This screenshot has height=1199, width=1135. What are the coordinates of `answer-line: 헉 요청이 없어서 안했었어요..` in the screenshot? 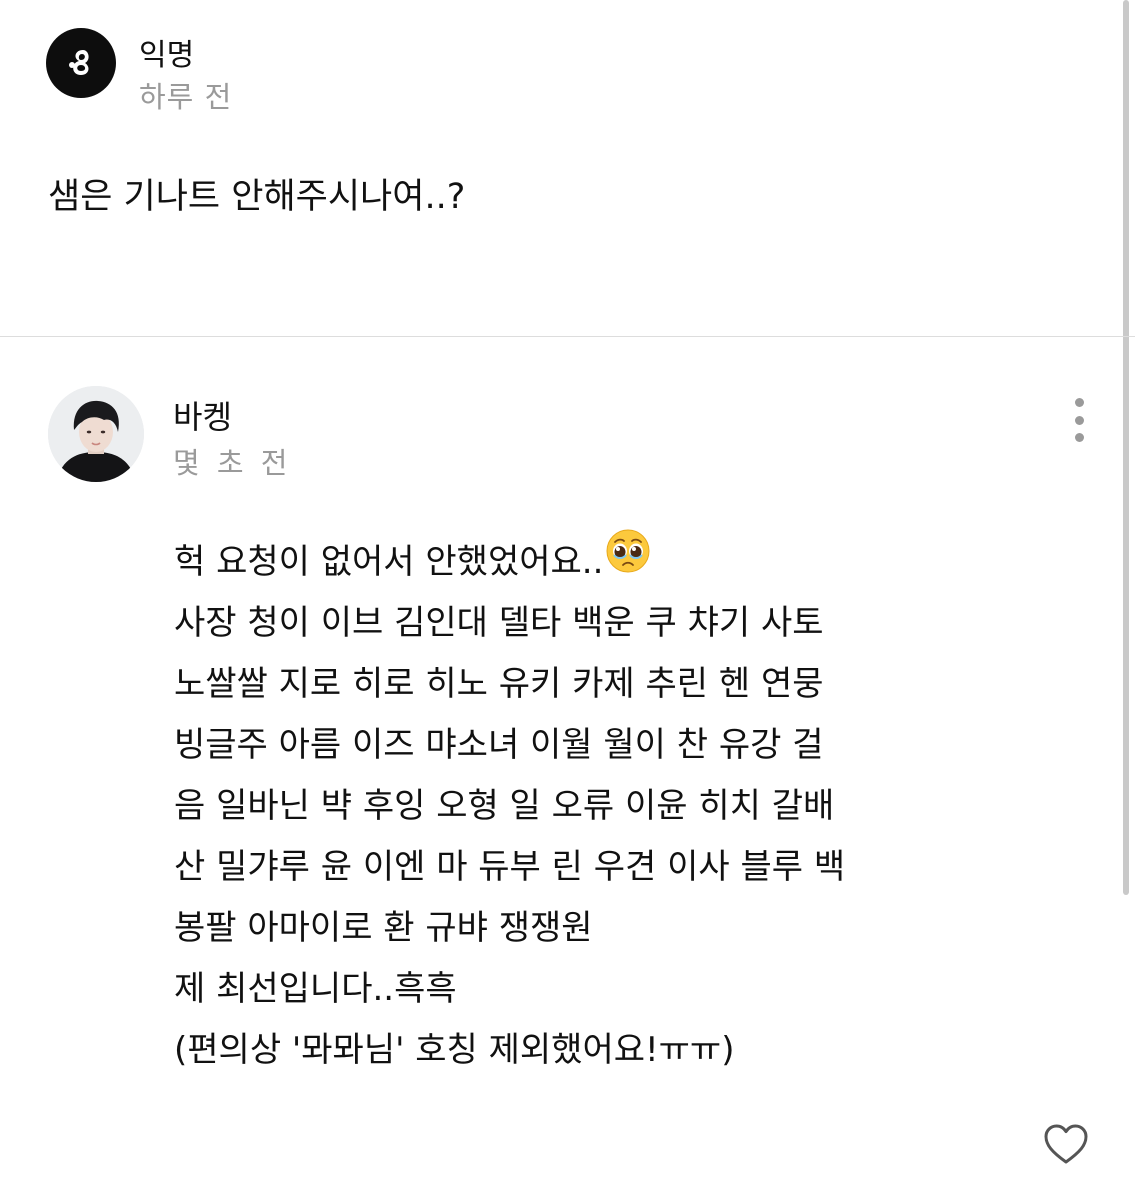 It's located at (614, 561).